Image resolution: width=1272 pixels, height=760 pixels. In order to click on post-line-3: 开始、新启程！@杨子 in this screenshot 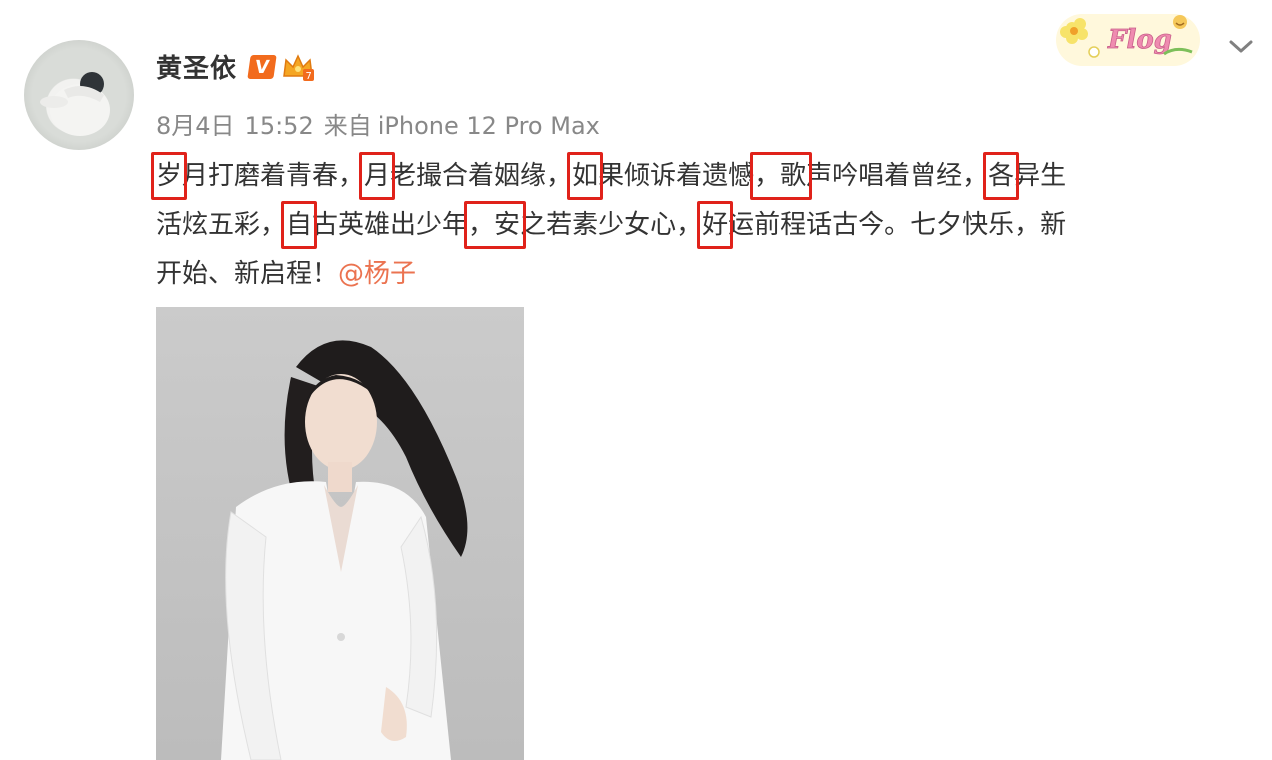, I will do `click(701, 274)`.